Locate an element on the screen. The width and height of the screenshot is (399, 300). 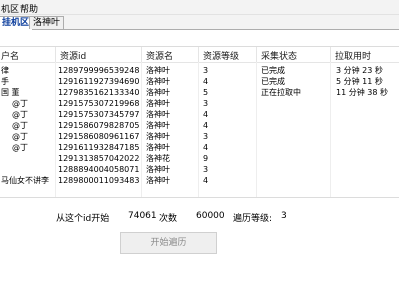
cell-account: 律 is located at coordinates (5, 70).